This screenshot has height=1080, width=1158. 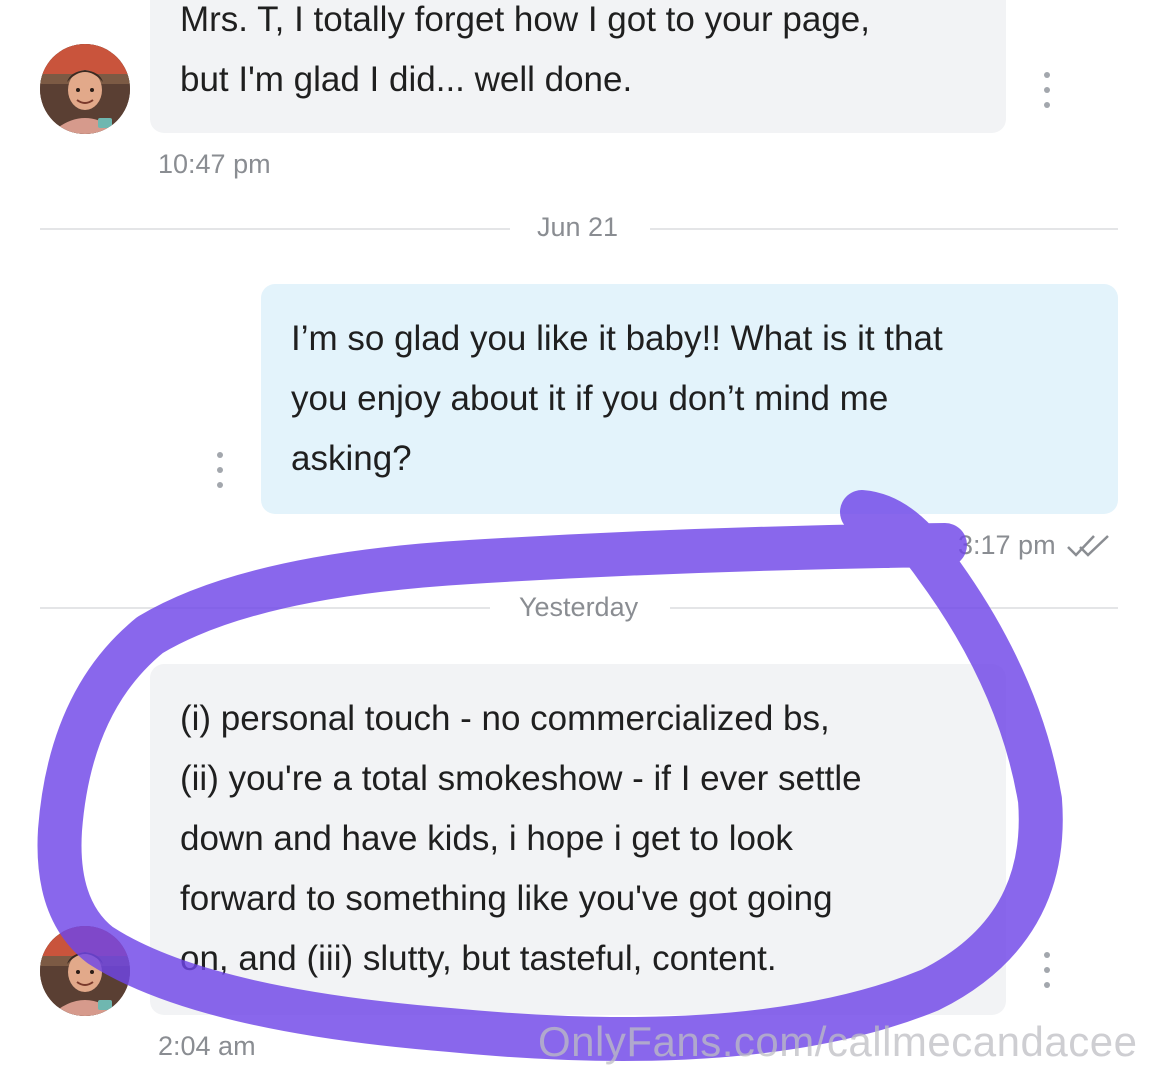 What do you see at coordinates (1088, 546) in the screenshot?
I see `double-check-icon` at bounding box center [1088, 546].